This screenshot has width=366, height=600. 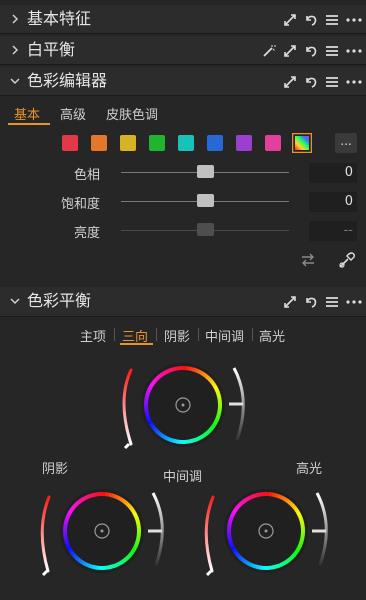 What do you see at coordinates (244, 143) in the screenshot?
I see `swatch-purple` at bounding box center [244, 143].